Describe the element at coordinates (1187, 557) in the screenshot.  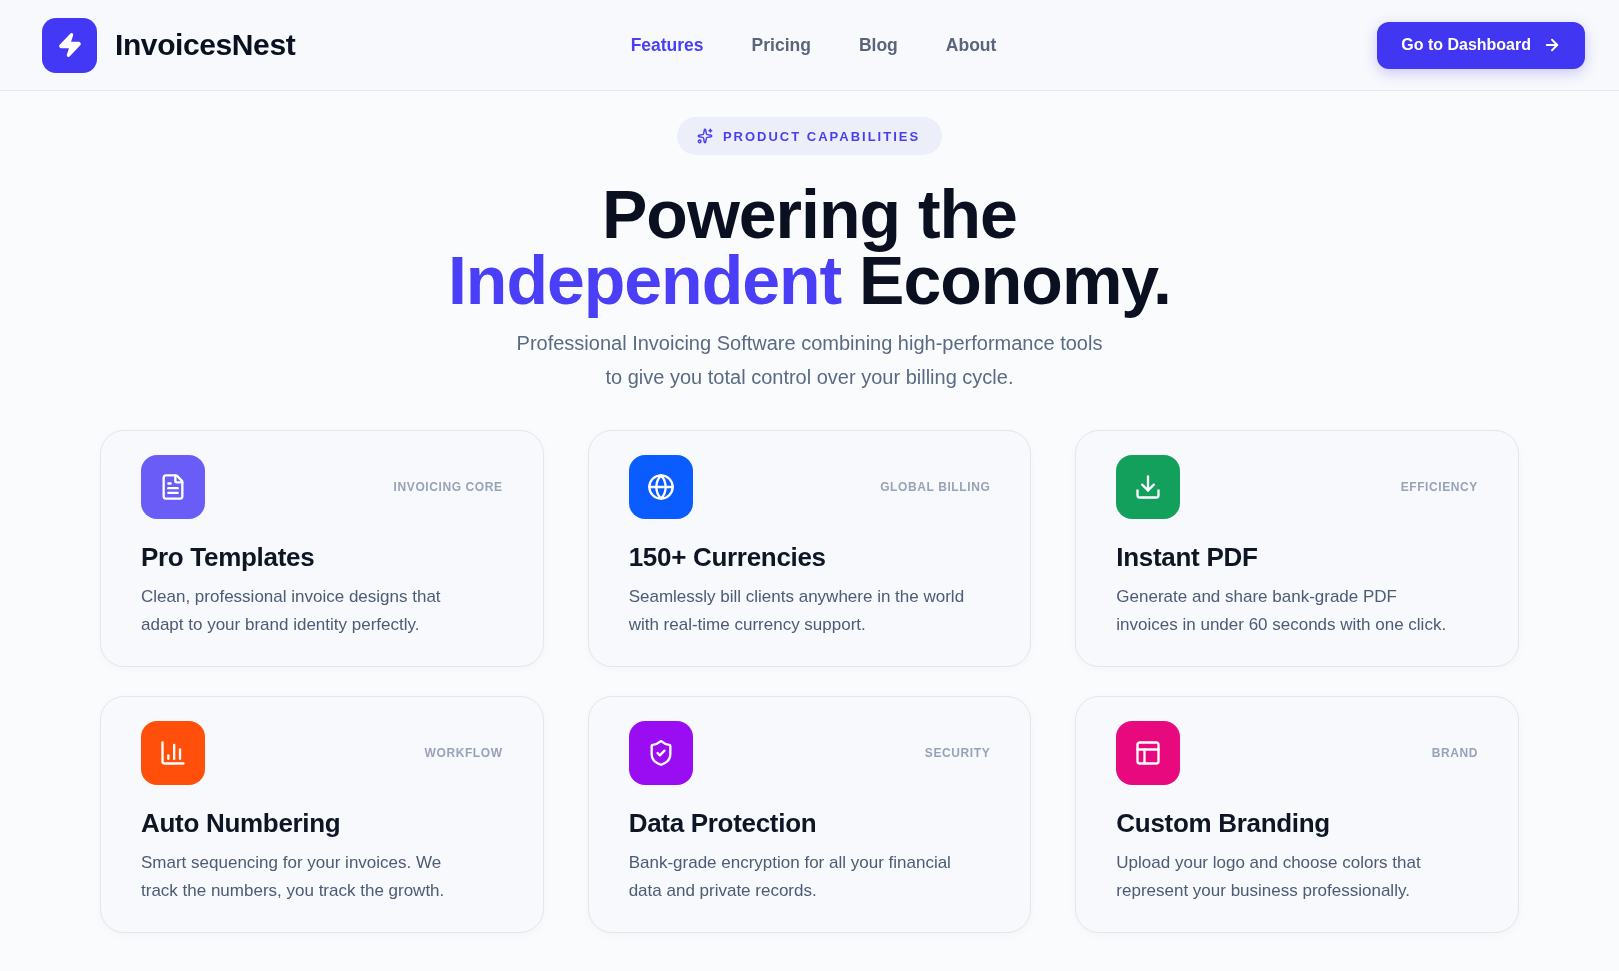
I see `feature-title: Instant PDF` at that location.